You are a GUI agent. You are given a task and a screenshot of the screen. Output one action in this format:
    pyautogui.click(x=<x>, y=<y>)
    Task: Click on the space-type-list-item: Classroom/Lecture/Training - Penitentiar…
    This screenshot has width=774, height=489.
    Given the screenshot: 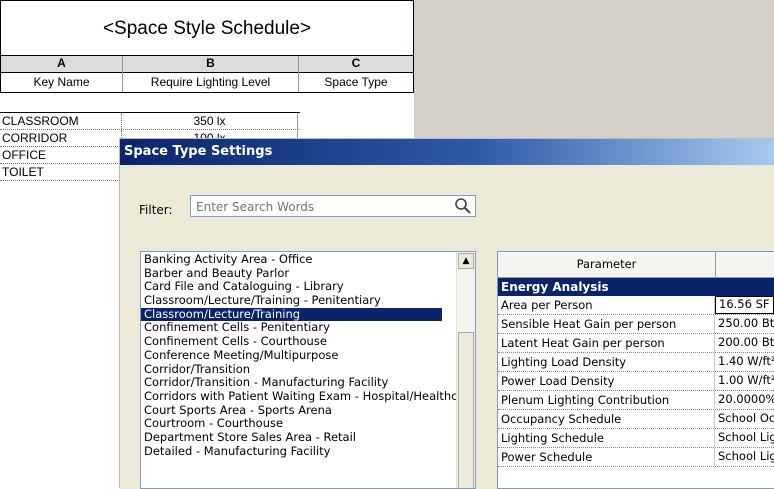 What is the action you would take?
    pyautogui.click(x=308, y=300)
    